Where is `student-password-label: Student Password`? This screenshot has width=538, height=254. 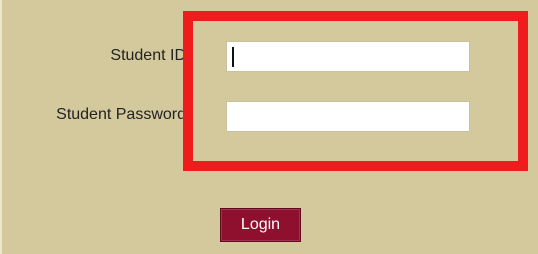 student-password-label: Student Password is located at coordinates (121, 114).